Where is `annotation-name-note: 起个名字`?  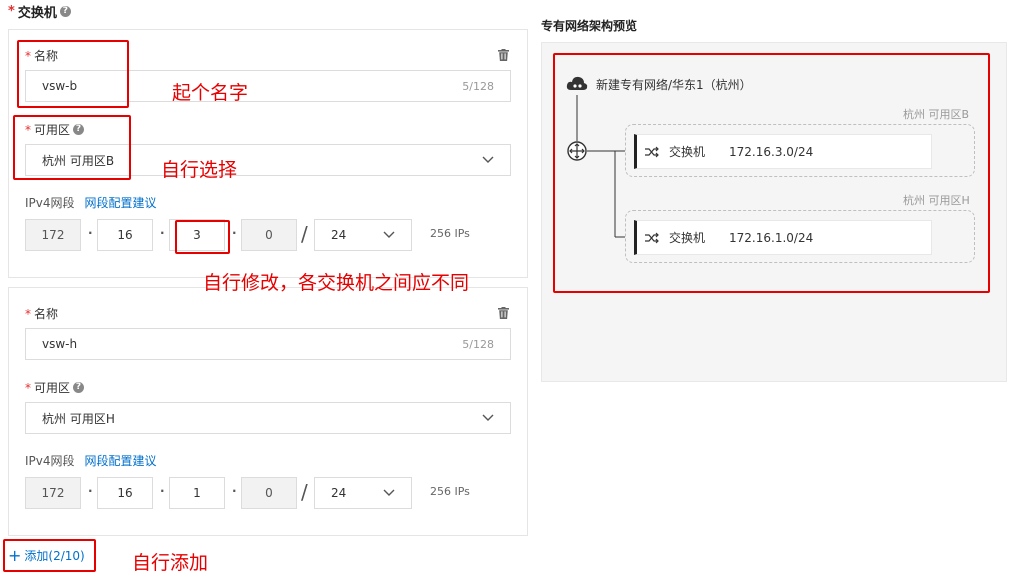 annotation-name-note: 起个名字 is located at coordinates (210, 93).